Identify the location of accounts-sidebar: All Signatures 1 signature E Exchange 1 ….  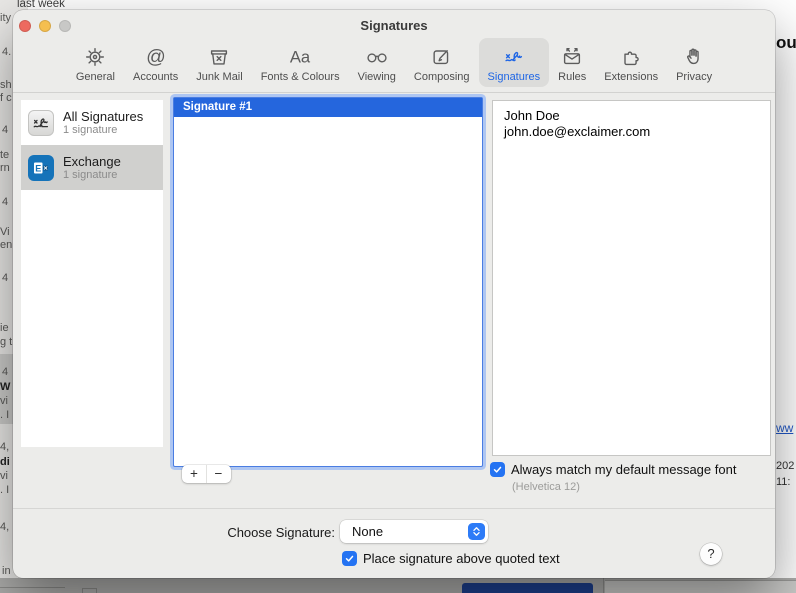
(92, 273).